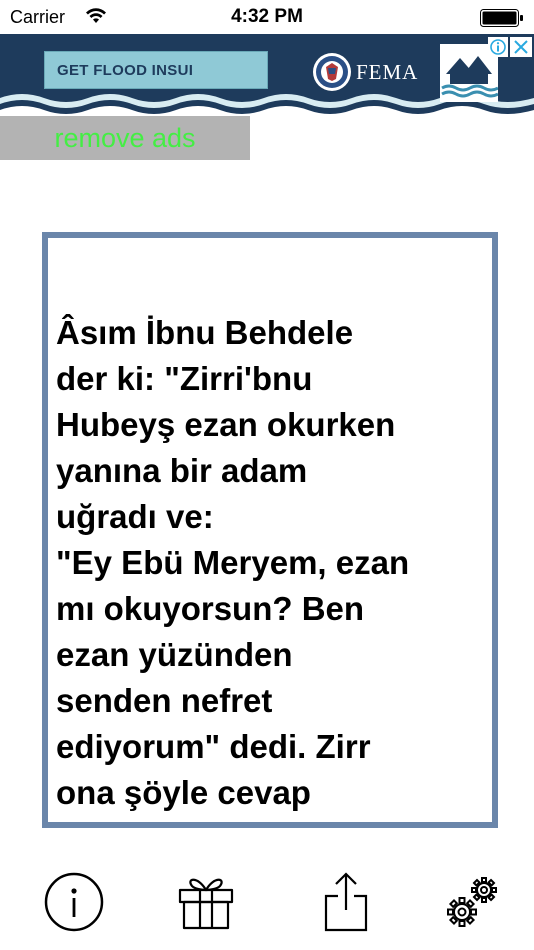 The width and height of the screenshot is (534, 950). Describe the element at coordinates (332, 72) in the screenshot. I see `fema-seal-icon` at that location.